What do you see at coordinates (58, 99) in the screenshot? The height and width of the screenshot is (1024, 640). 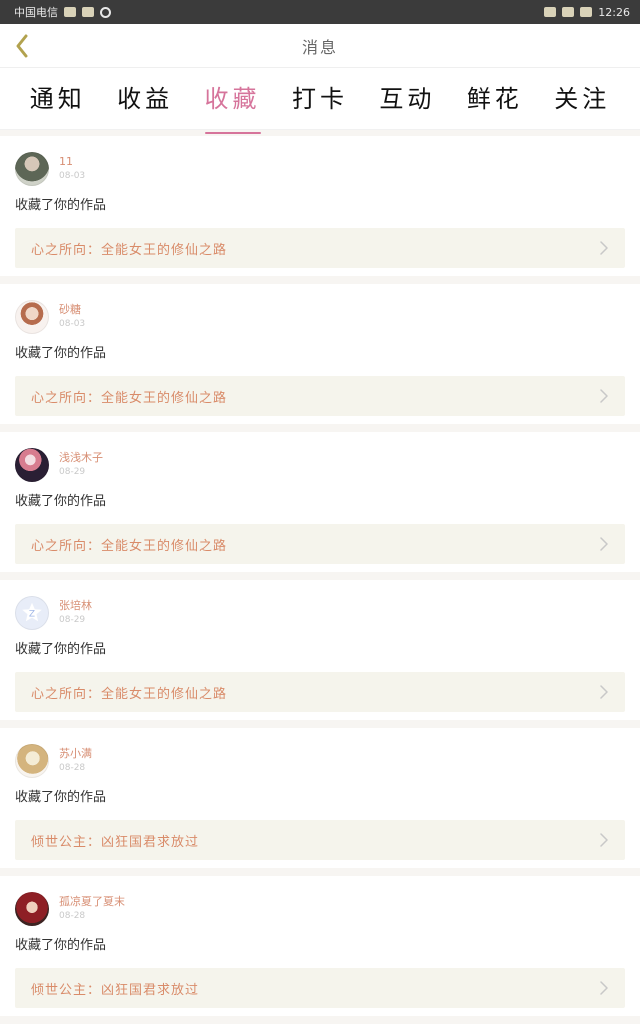 I see `tab-notifications: 通知` at bounding box center [58, 99].